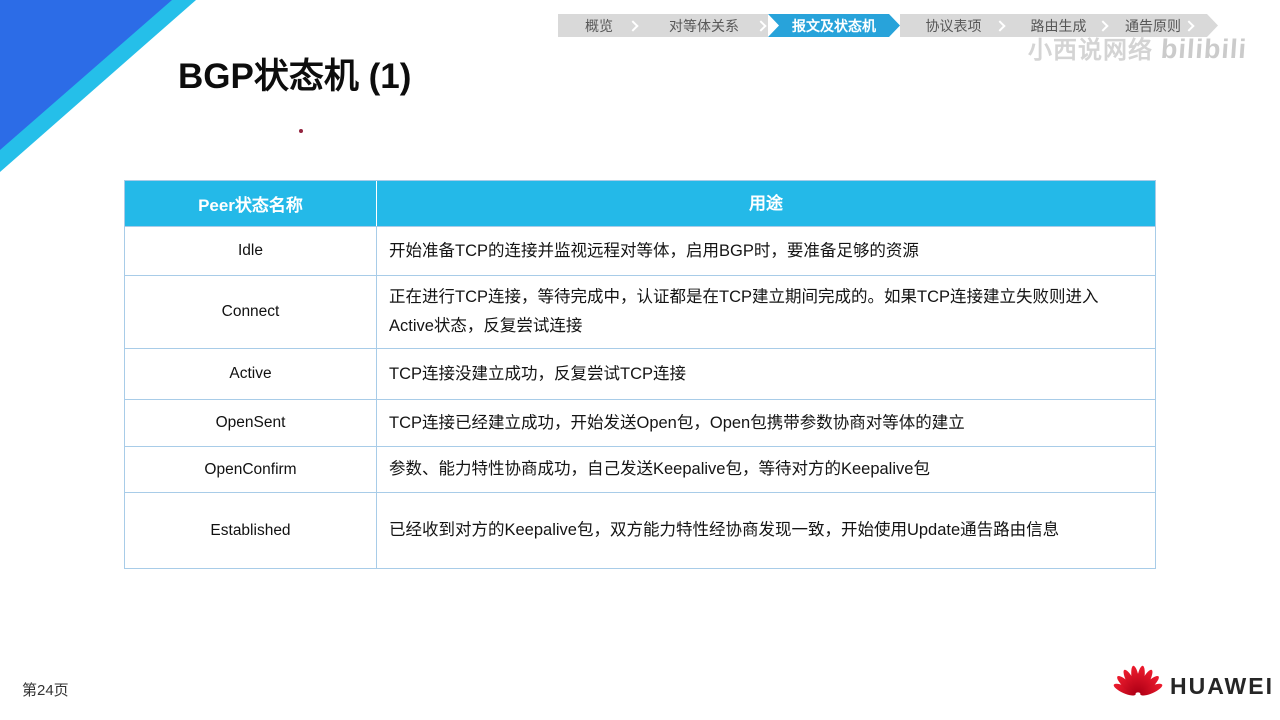 This screenshot has width=1280, height=720. Describe the element at coordinates (251, 423) in the screenshot. I see `state-cell: OpenSent` at that location.